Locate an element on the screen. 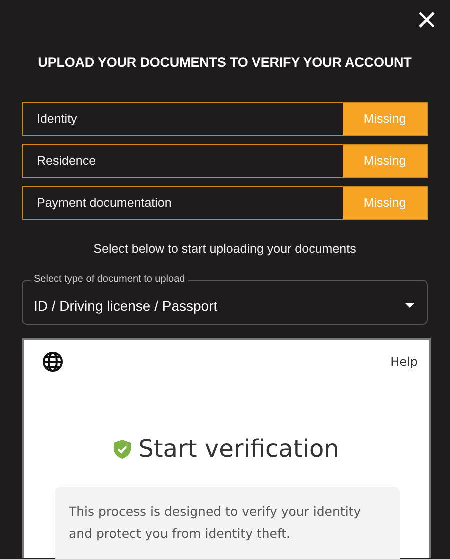 This screenshot has width=450, height=559. dialog-title: UPLOAD YOUR DOCUMENTS TO VERIFY YOUR ACCOUNT is located at coordinates (225, 62).